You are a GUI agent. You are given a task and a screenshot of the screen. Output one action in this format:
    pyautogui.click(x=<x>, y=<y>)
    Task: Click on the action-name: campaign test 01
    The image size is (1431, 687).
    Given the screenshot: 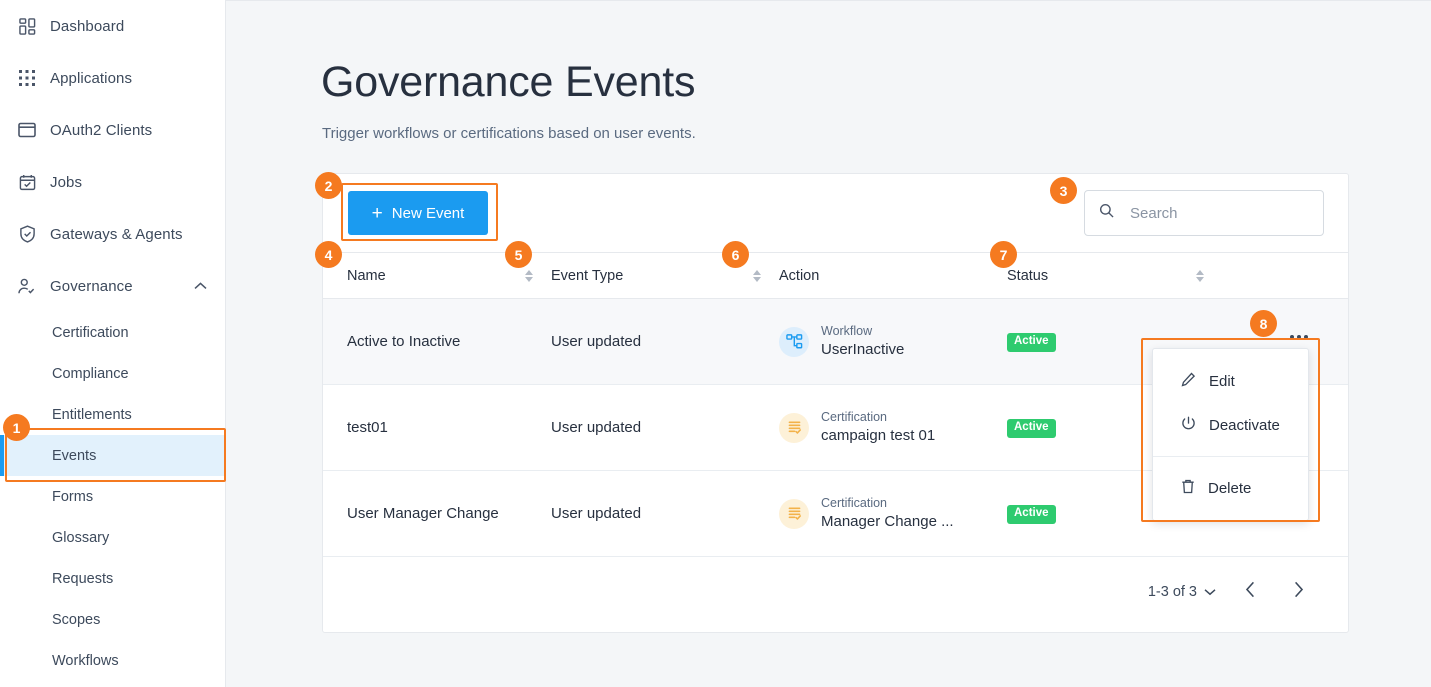 What is the action you would take?
    pyautogui.click(x=878, y=435)
    